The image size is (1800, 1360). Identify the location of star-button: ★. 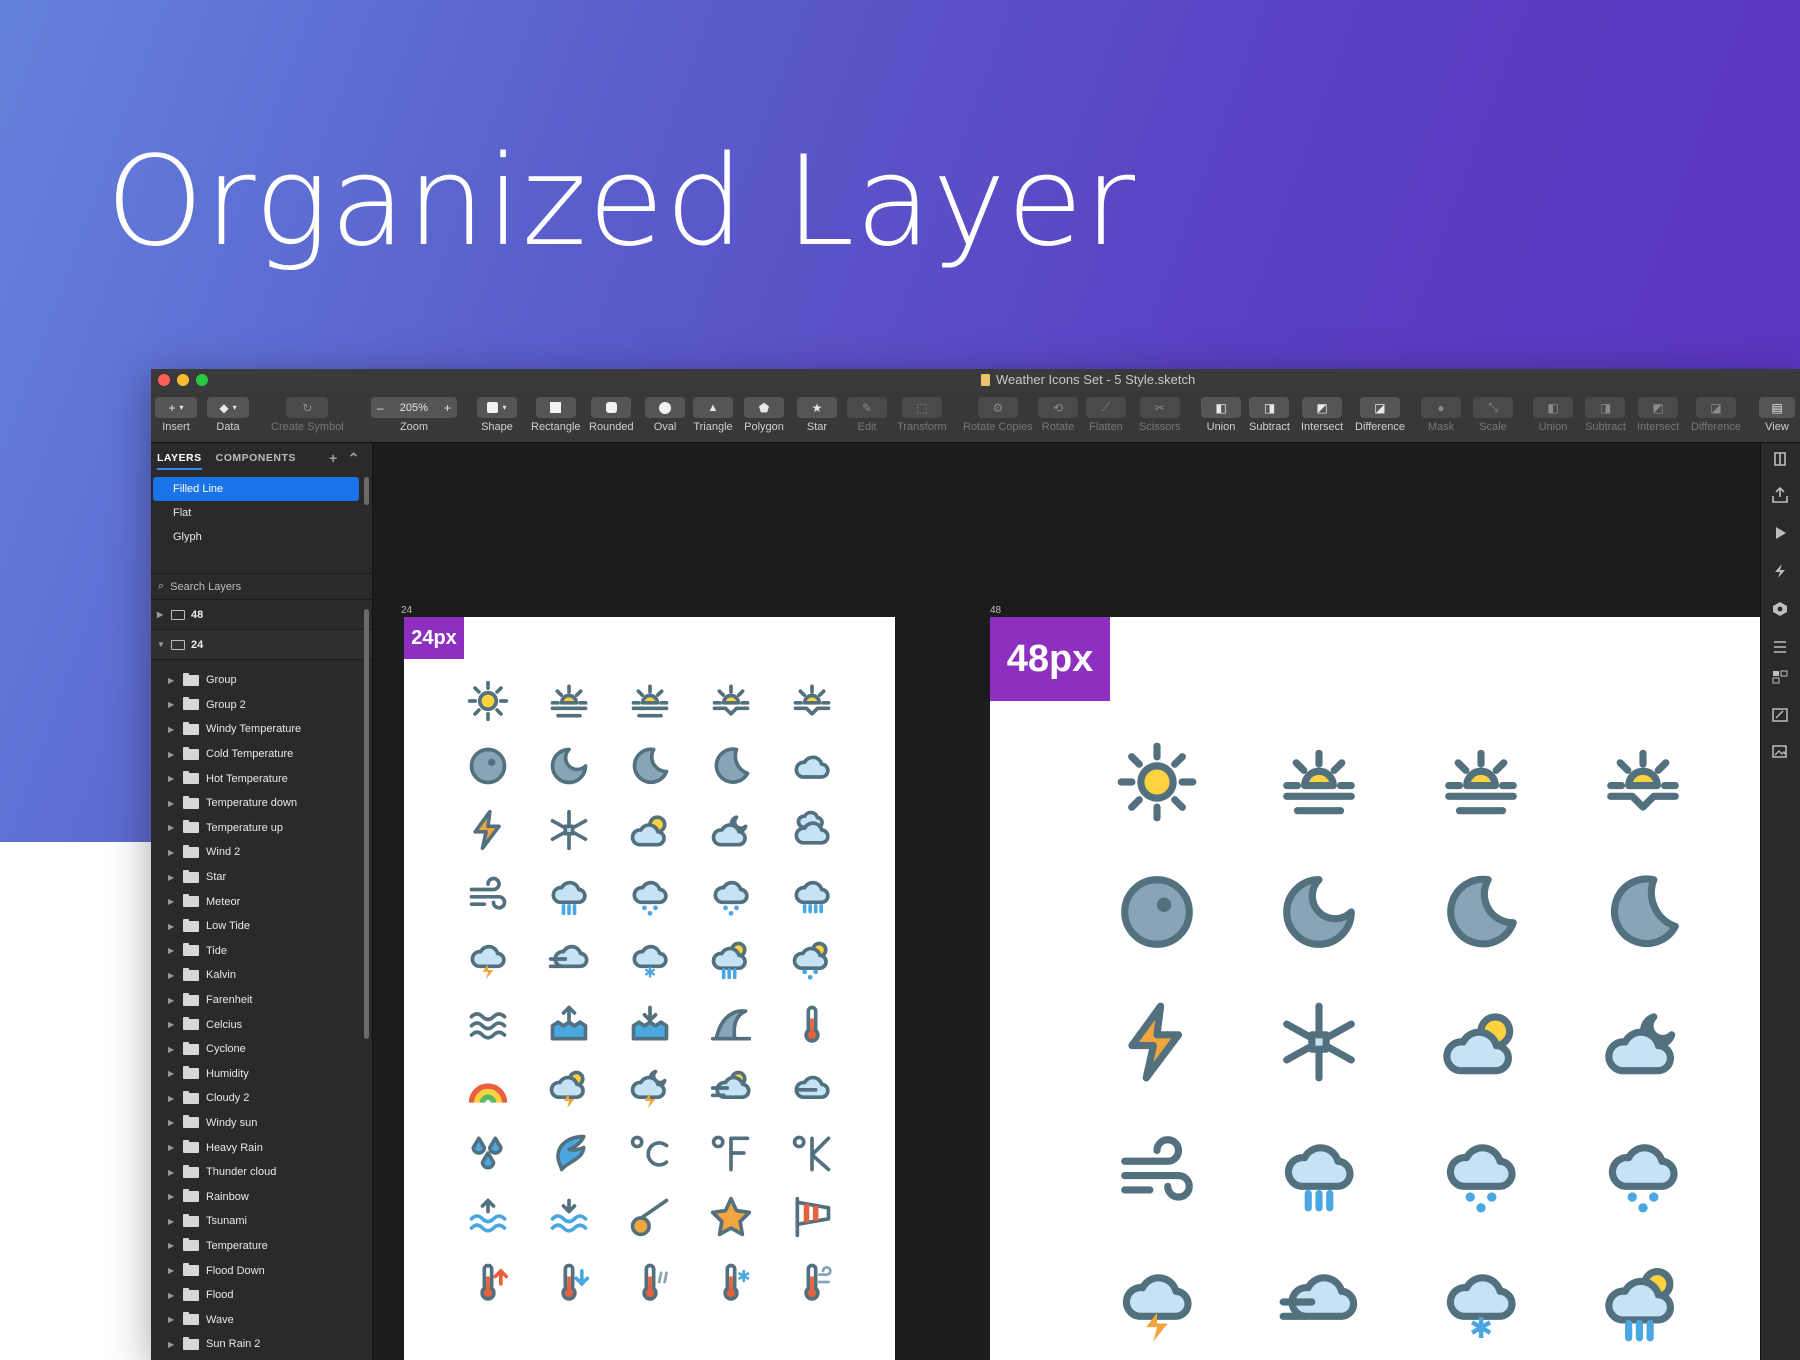
(817, 407).